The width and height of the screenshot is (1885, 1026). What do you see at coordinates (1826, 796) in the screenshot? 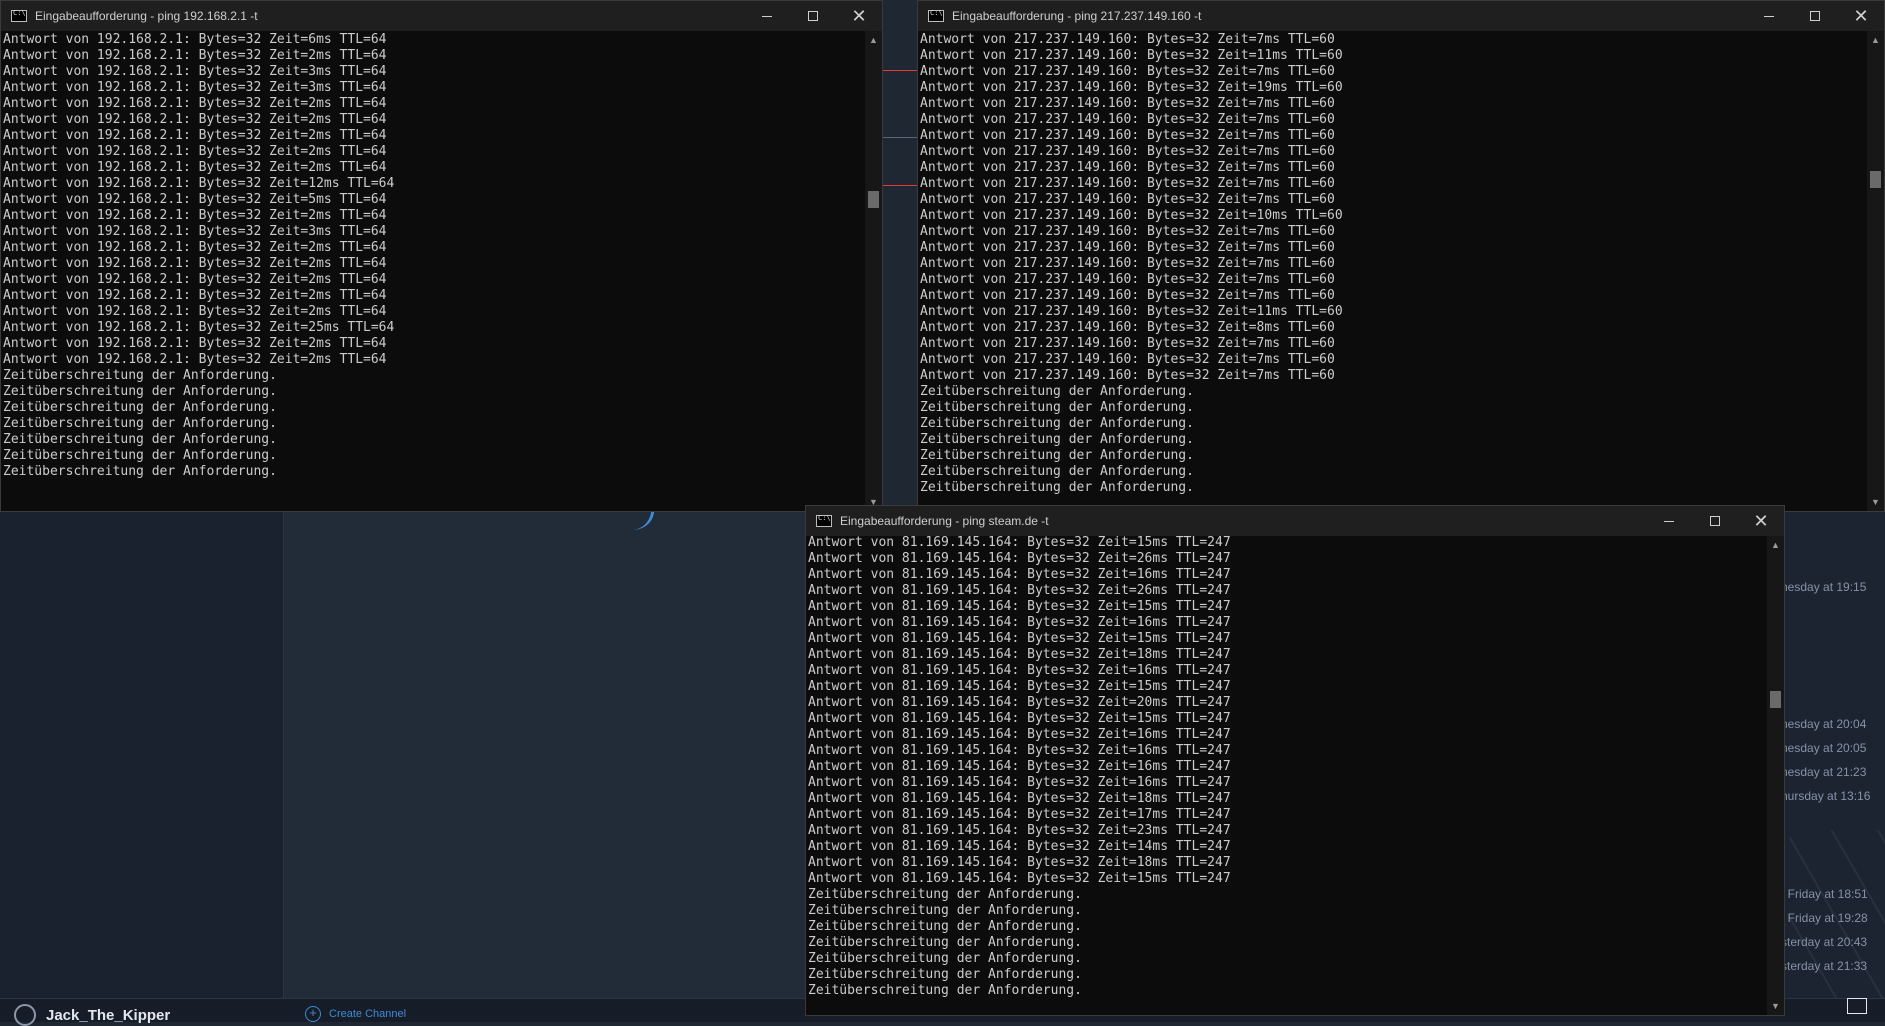
I see `timestamp: hursday at 13:16` at bounding box center [1826, 796].